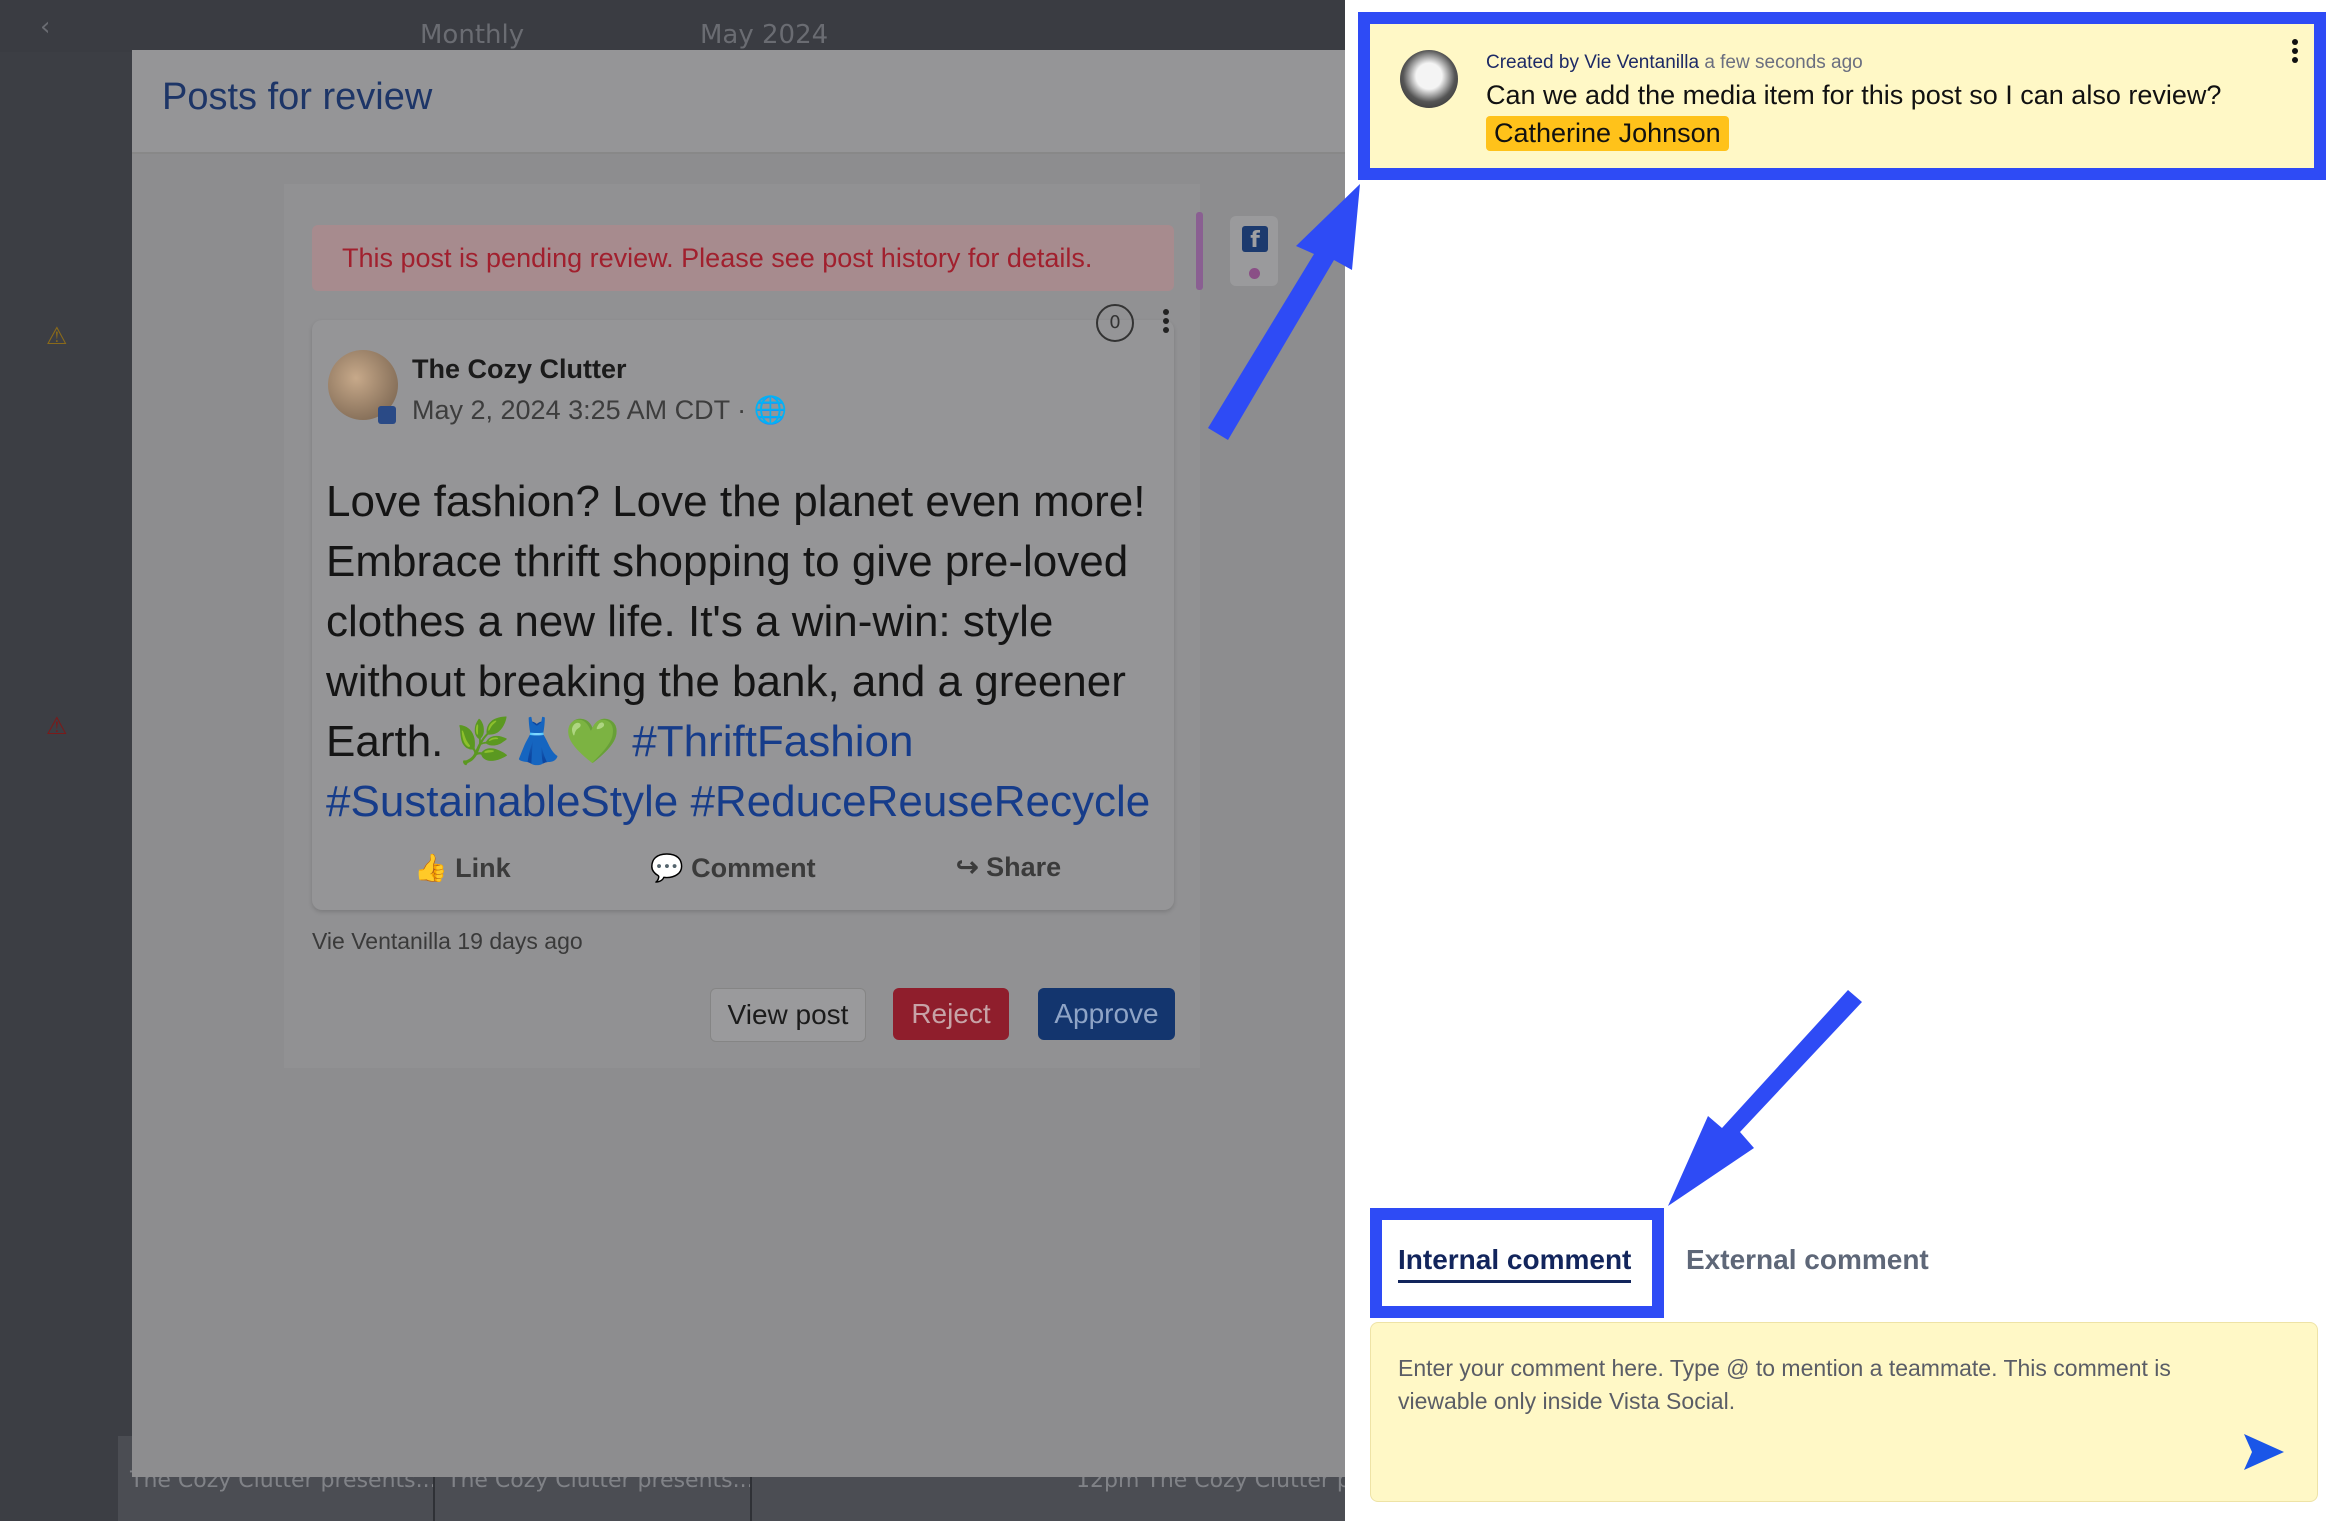 The height and width of the screenshot is (1521, 2346). I want to click on comment-label: Comment, so click(753, 868).